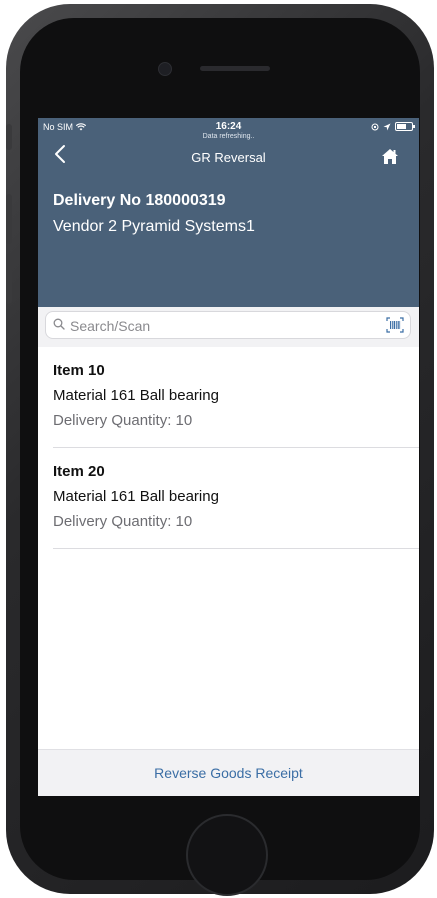 The height and width of the screenshot is (898, 437). Describe the element at coordinates (165, 69) in the screenshot. I see `front-camera` at that location.